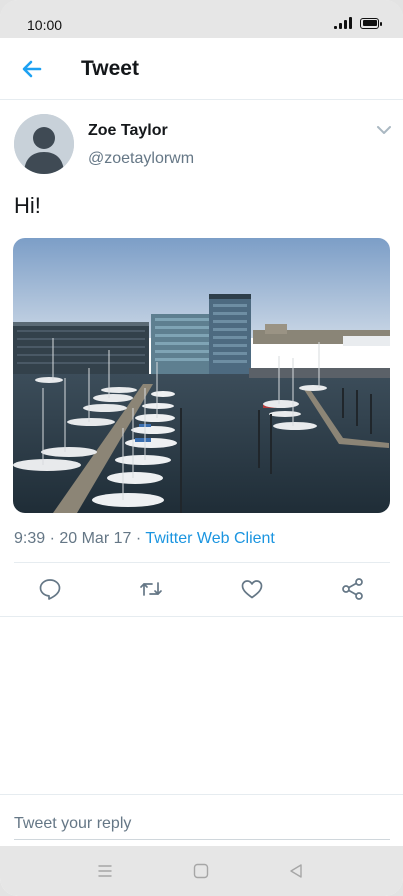 The height and width of the screenshot is (896, 403). I want to click on share-button, so click(353, 589).